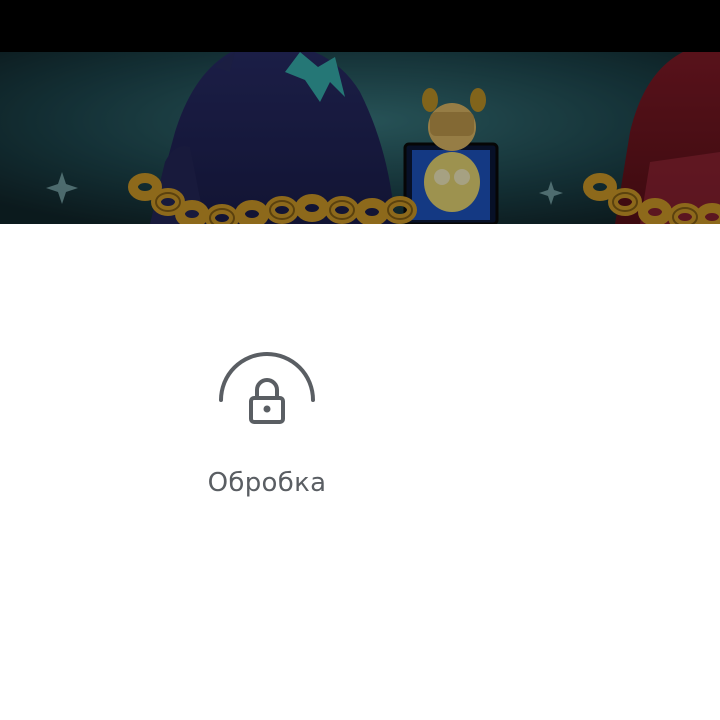 The height and width of the screenshot is (720, 720). What do you see at coordinates (360, 26) in the screenshot?
I see `status-bar` at bounding box center [360, 26].